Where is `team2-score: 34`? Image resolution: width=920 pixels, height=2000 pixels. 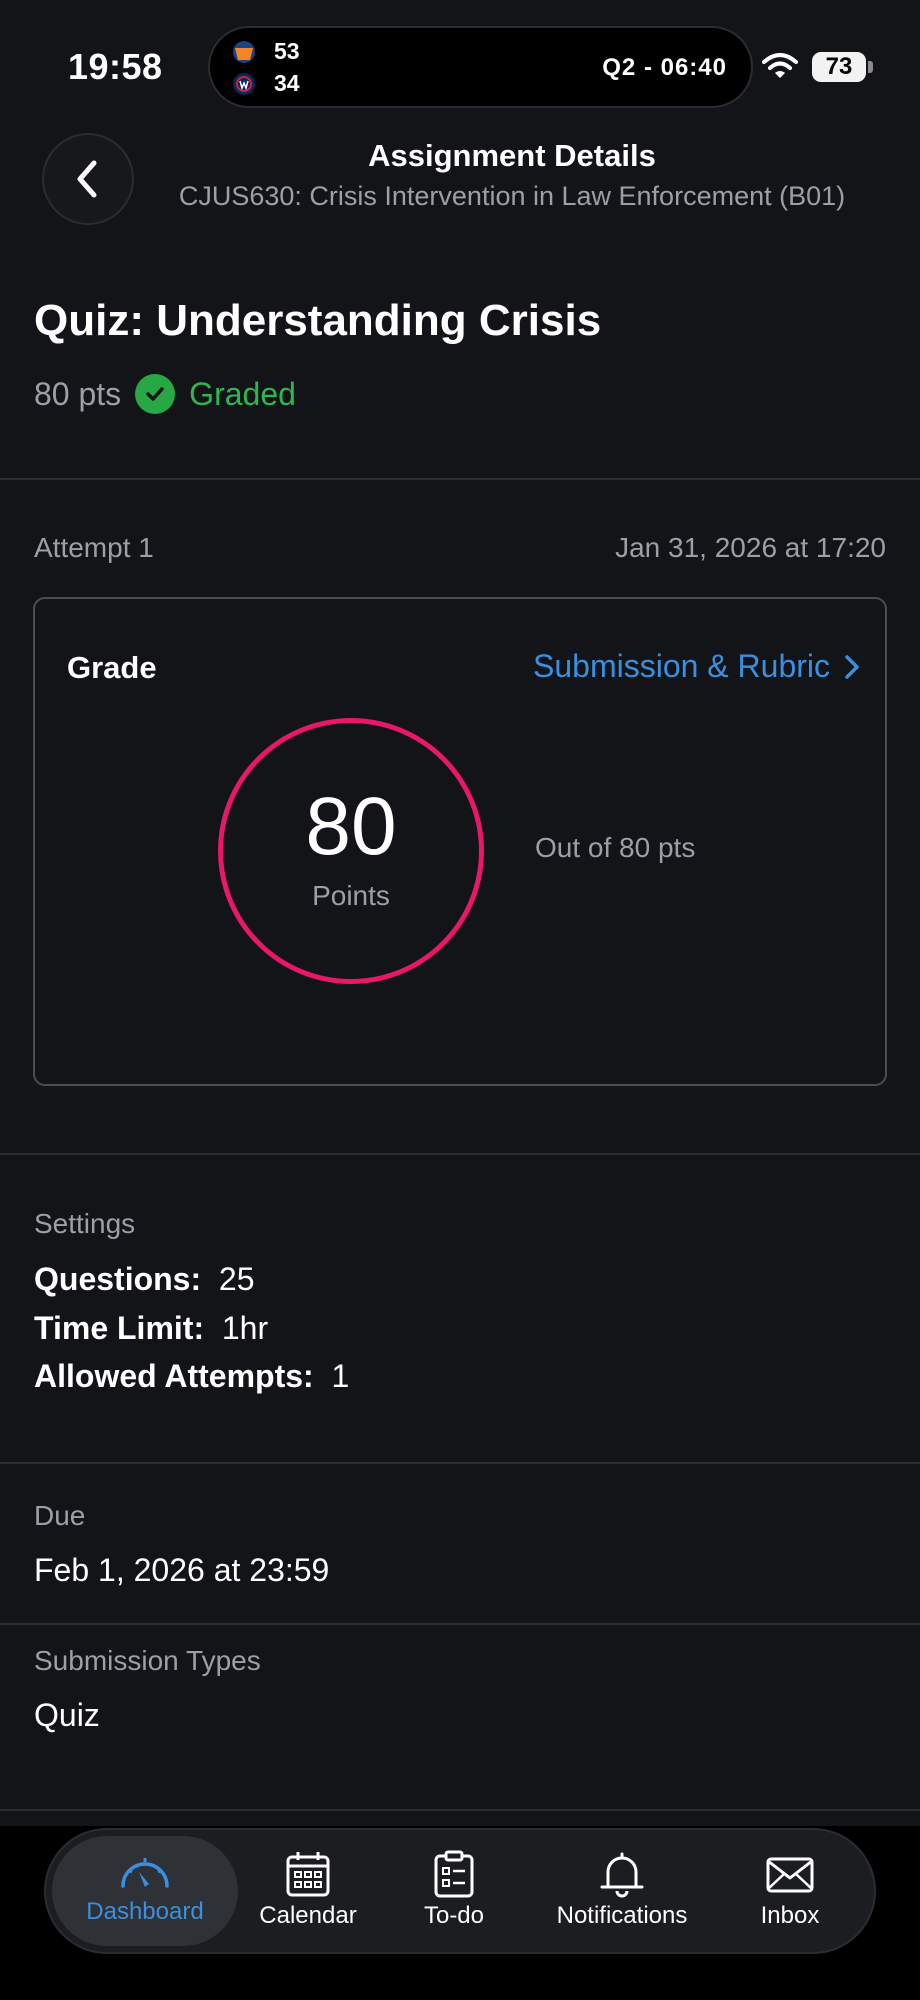 team2-score: 34 is located at coordinates (287, 83).